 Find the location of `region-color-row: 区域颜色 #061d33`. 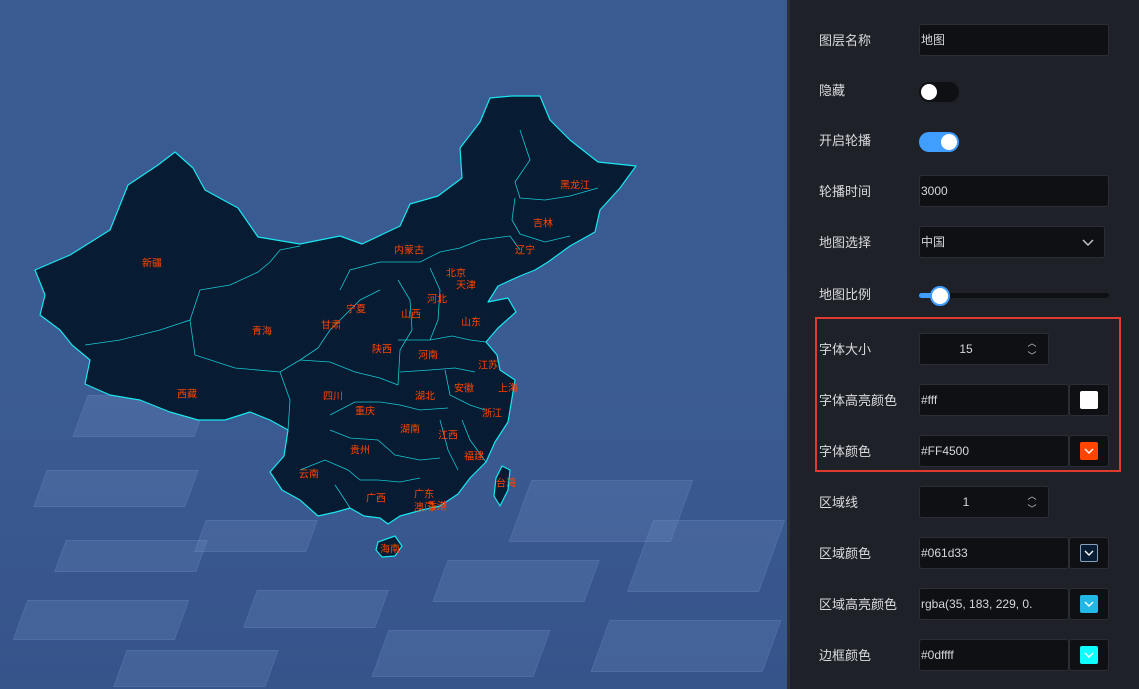

region-color-row: 区域颜色 #061d33 is located at coordinates (964, 554).